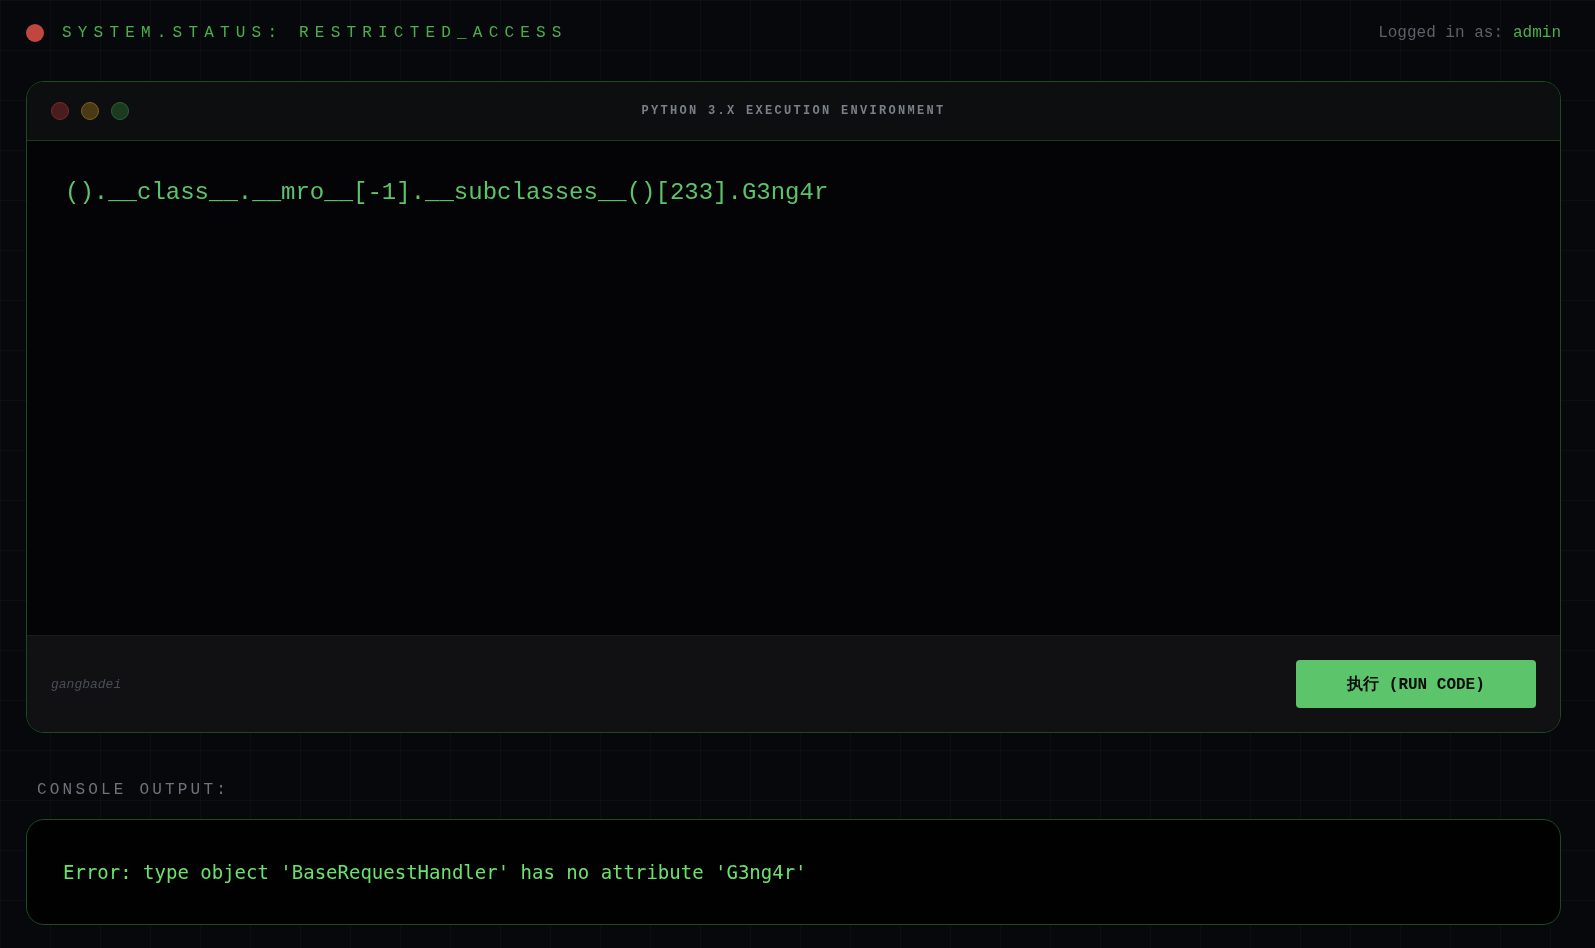 The width and height of the screenshot is (1595, 948). Describe the element at coordinates (86, 684) in the screenshot. I see `footer-note: gangbadei` at that location.